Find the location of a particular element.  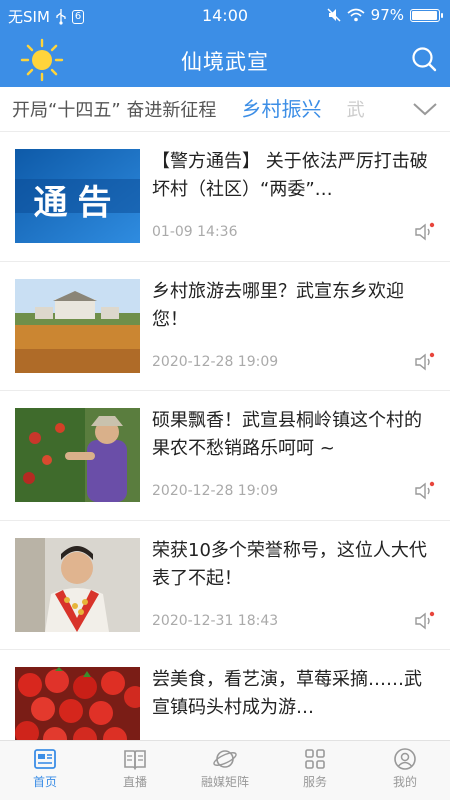

news-time: 01-09 14:36 is located at coordinates (195, 232).